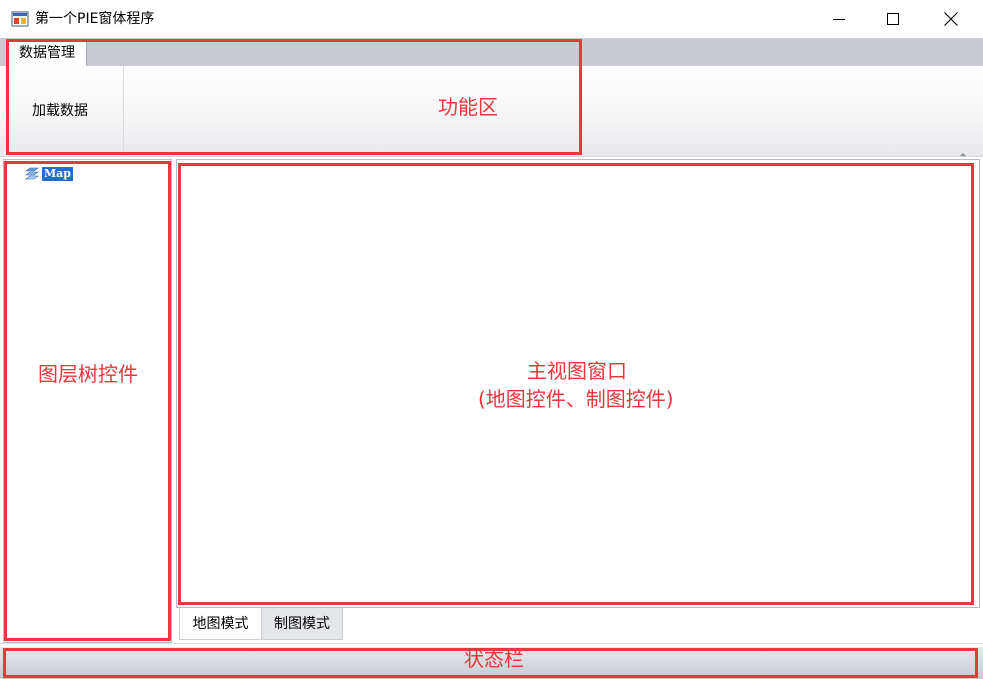 The image size is (983, 679). I want to click on close-button, so click(951, 19).